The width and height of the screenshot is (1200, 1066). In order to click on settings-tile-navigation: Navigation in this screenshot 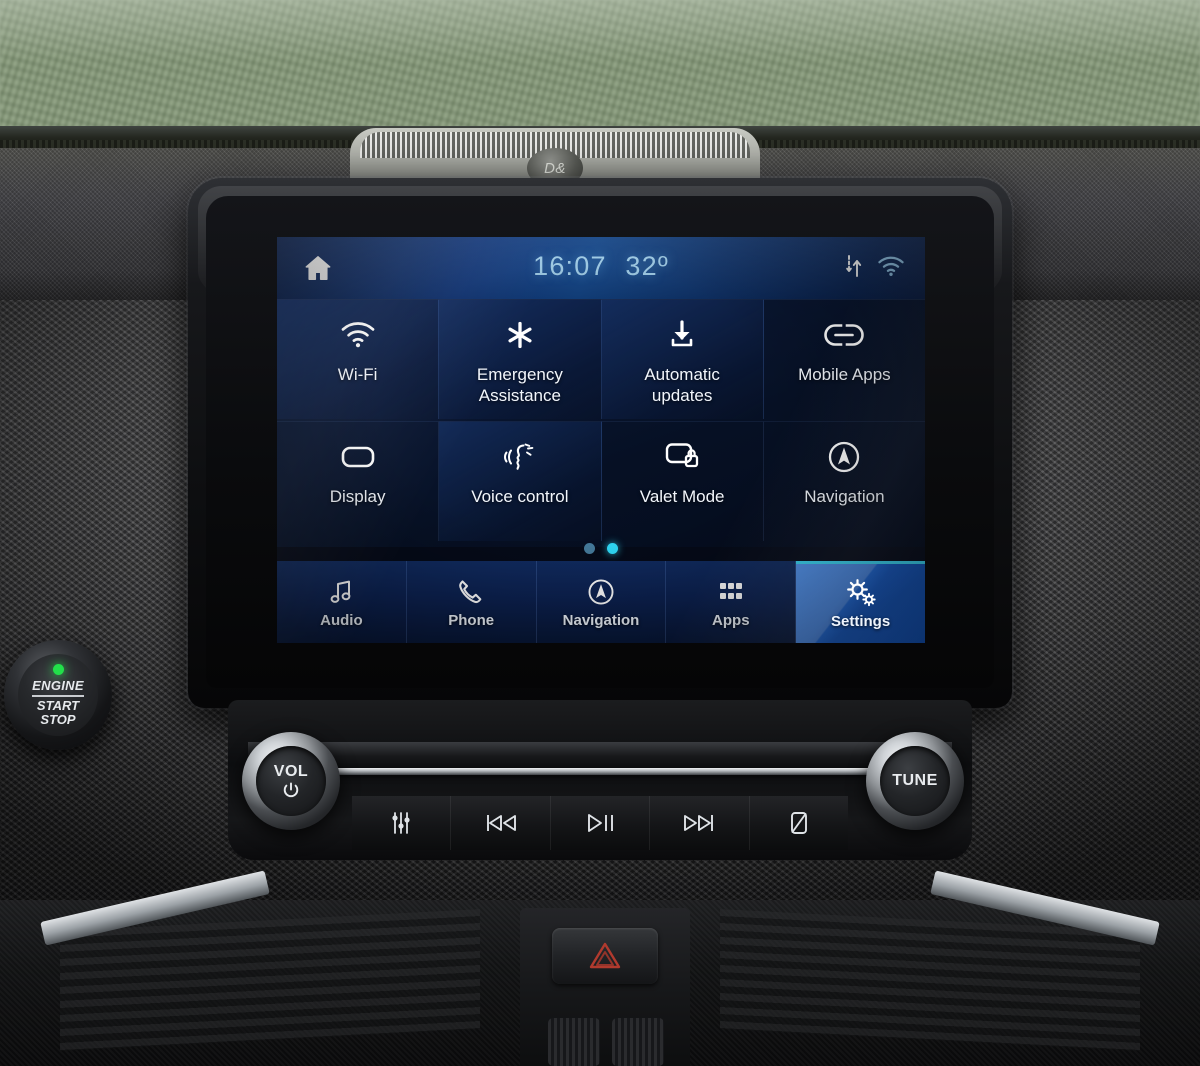, I will do `click(844, 481)`.